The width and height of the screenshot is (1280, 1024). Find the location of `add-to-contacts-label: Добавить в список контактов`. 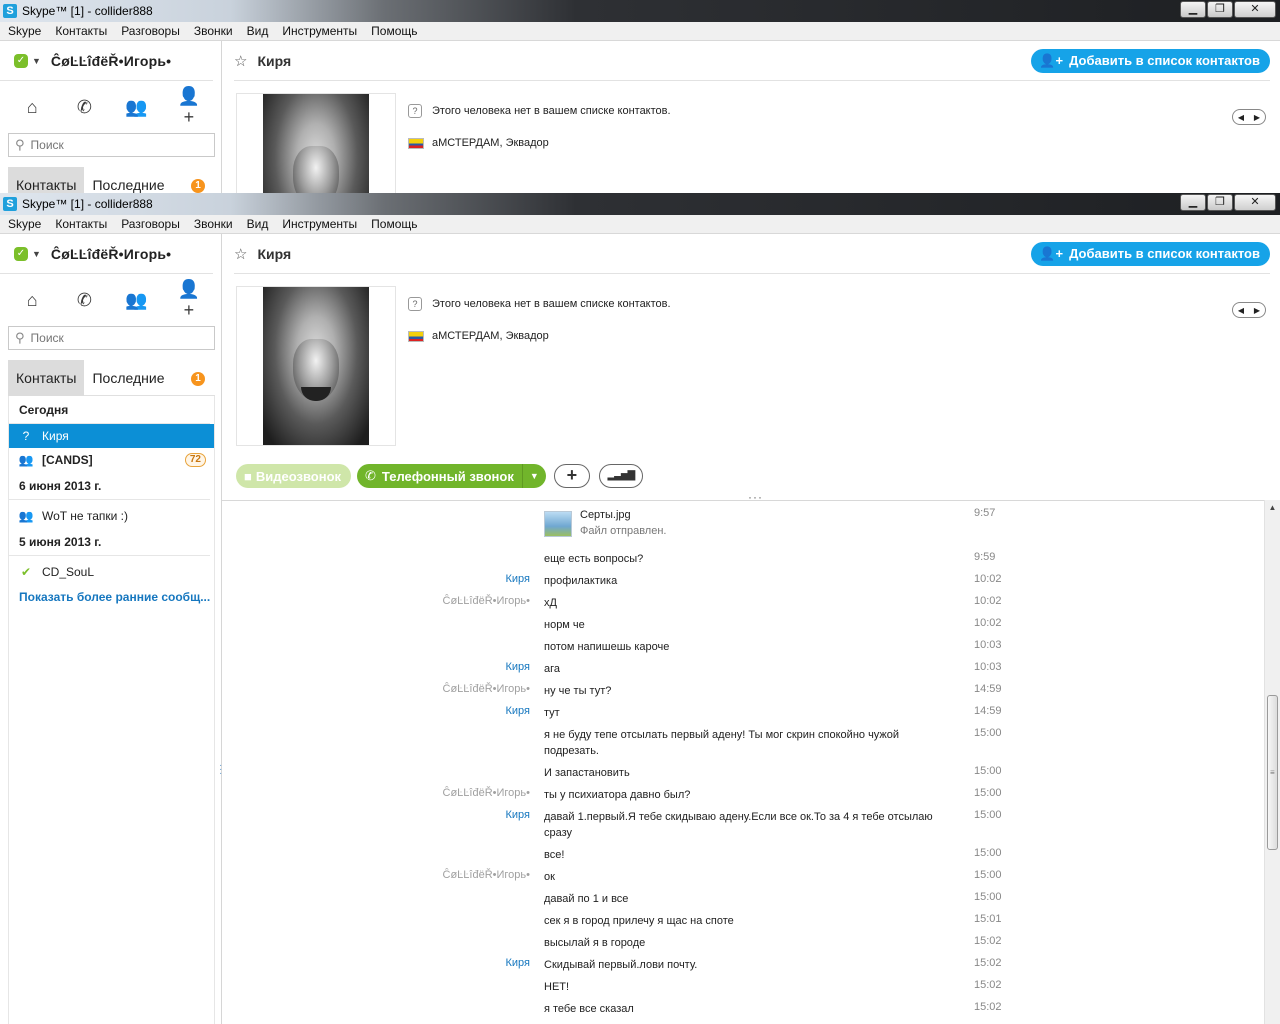

add-to-contacts-label: Добавить в список контактов is located at coordinates (1164, 60).